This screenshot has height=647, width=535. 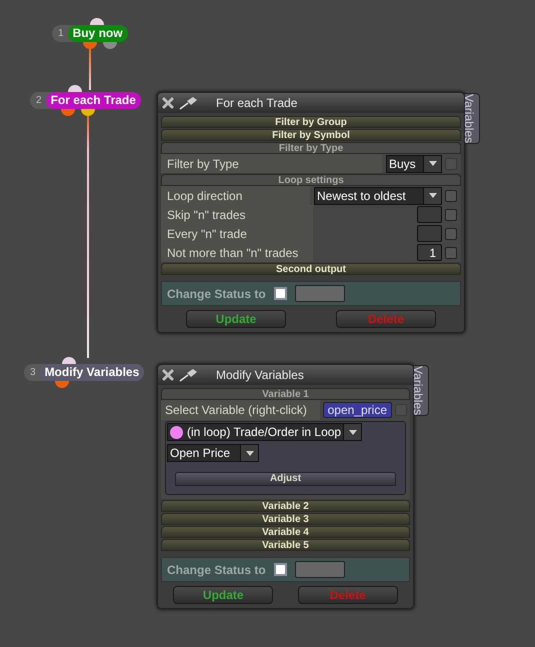 I want to click on field-label: Not more than "n" trades, so click(x=237, y=252).